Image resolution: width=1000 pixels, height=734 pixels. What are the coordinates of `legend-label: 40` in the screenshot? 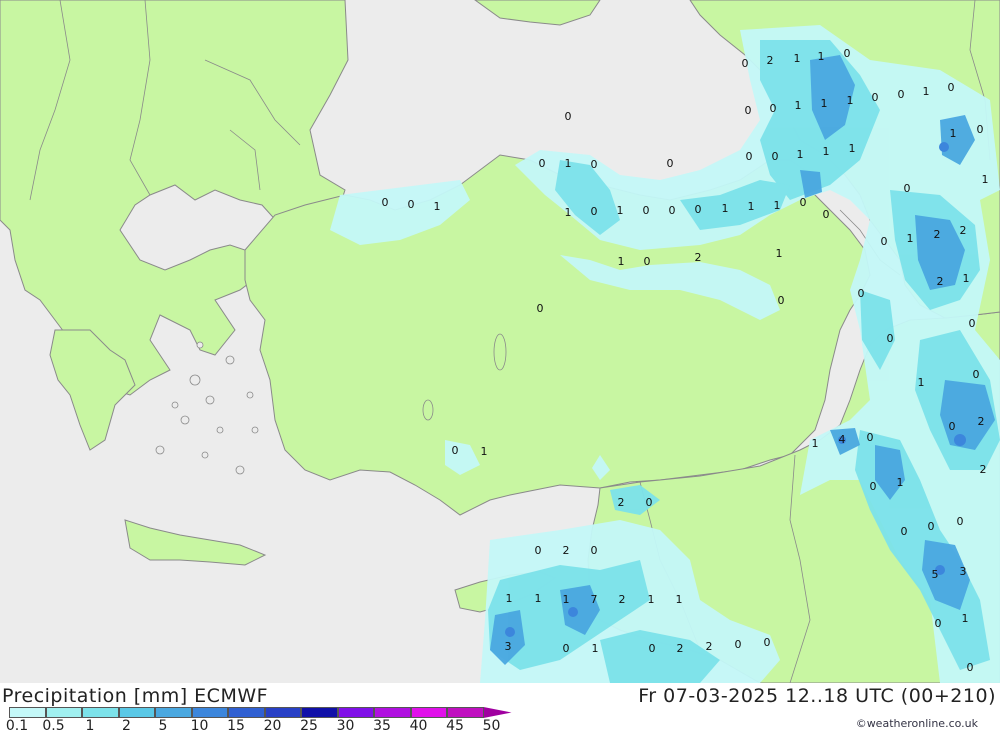 It's located at (418, 726).